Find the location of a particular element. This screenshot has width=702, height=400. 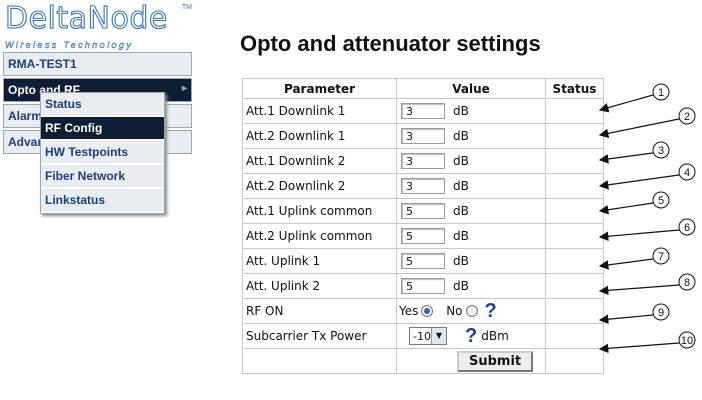

callout-number: 3 is located at coordinates (661, 151).